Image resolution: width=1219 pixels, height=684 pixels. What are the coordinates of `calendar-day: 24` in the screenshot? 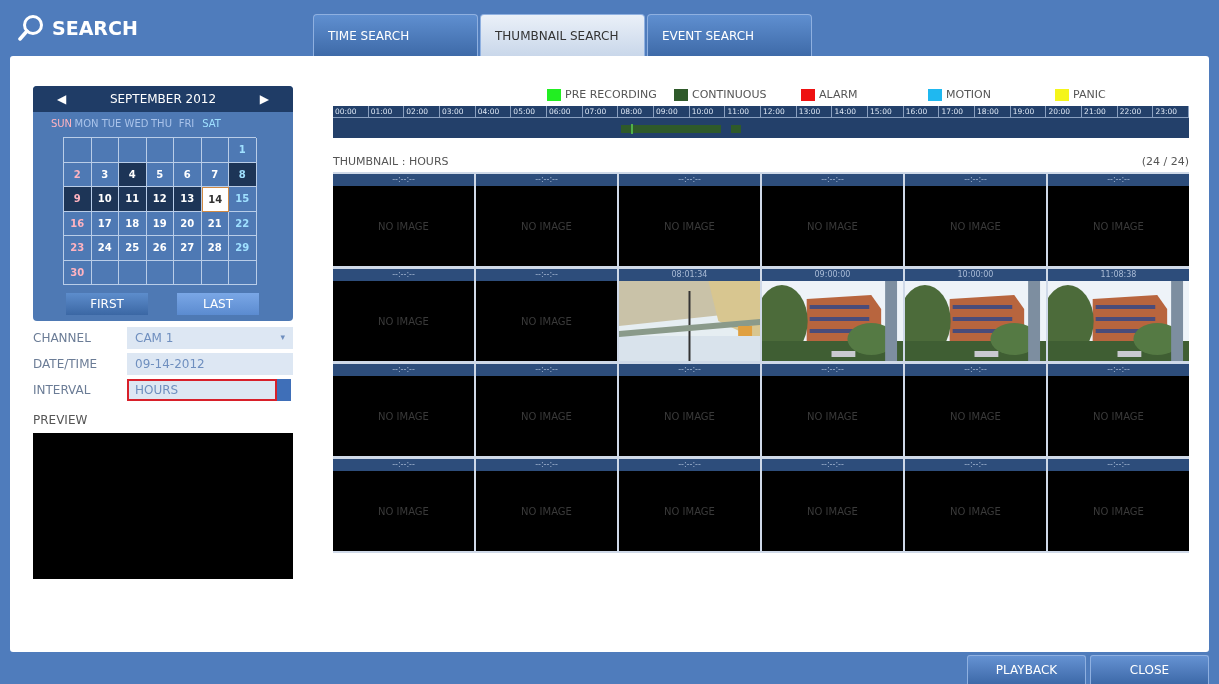 It's located at (105, 248).